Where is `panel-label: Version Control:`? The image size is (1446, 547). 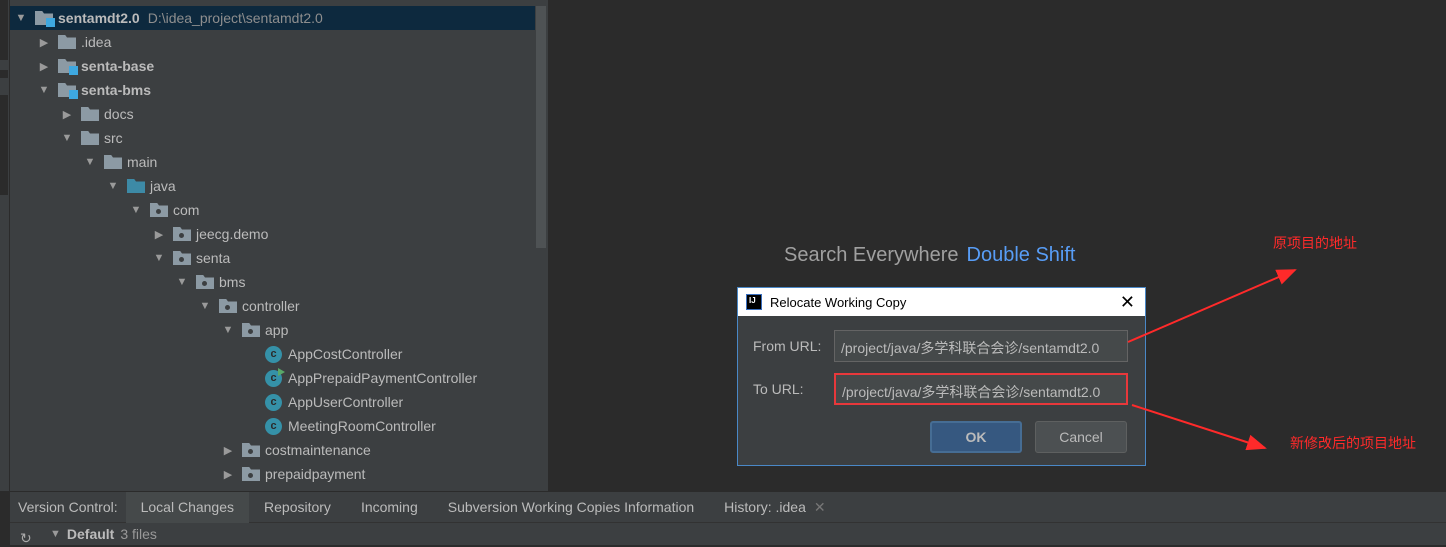 panel-label: Version Control: is located at coordinates (68, 507).